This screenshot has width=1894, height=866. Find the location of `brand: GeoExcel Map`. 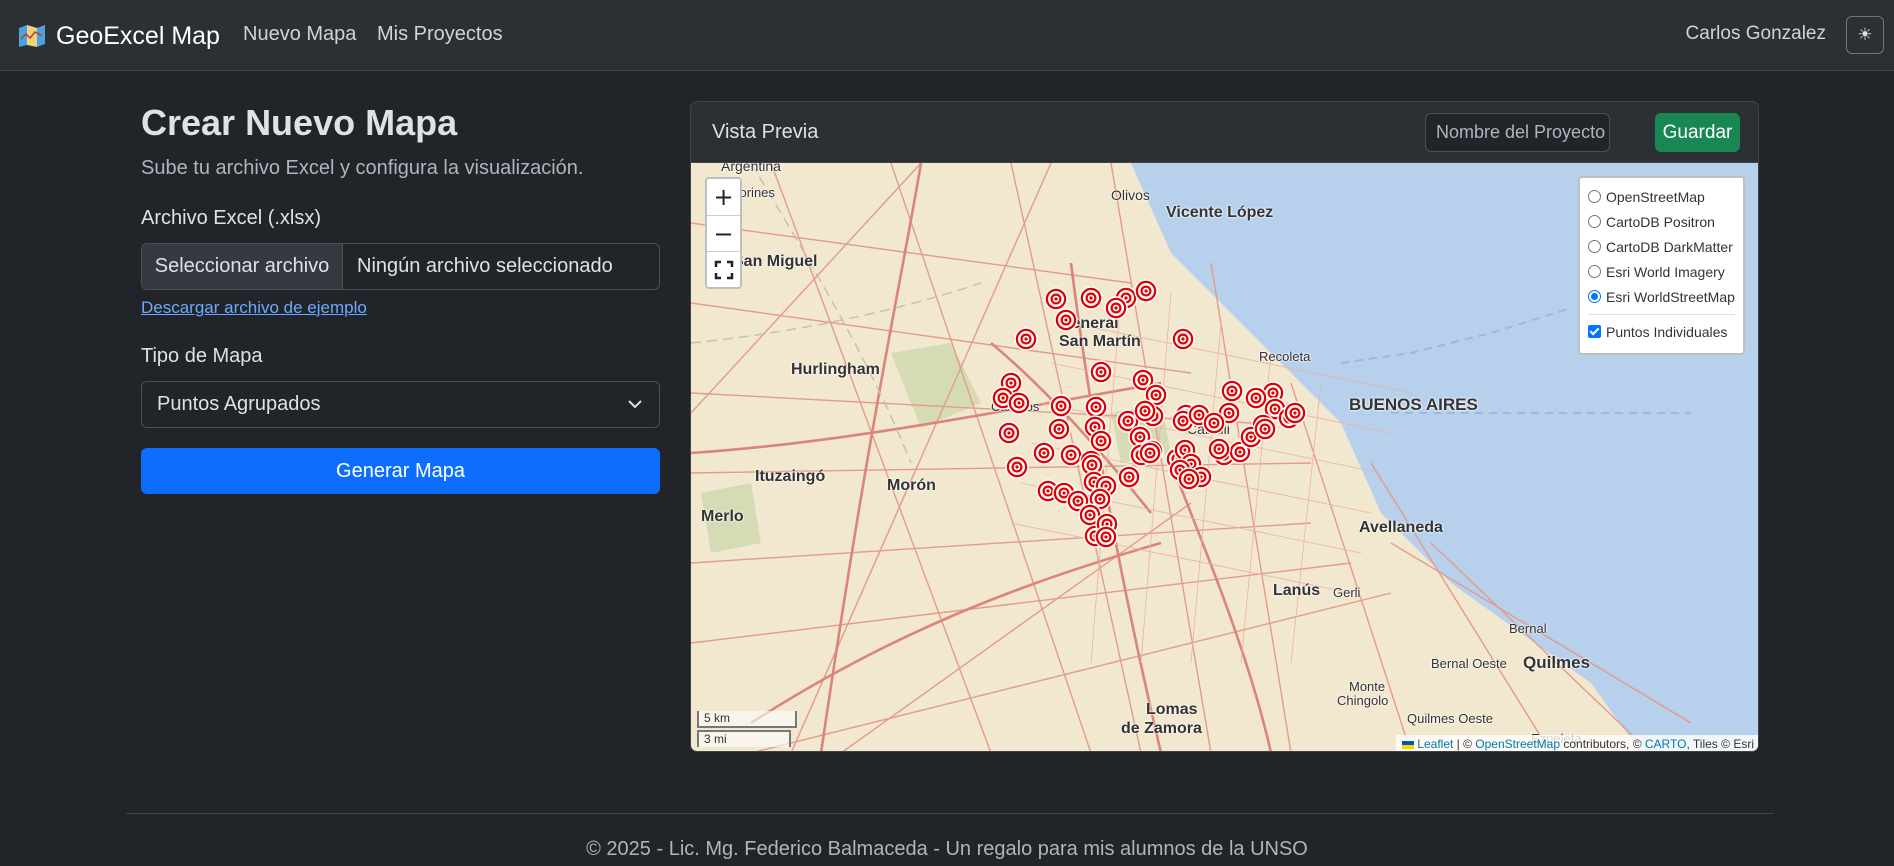

brand: GeoExcel Map is located at coordinates (119, 36).